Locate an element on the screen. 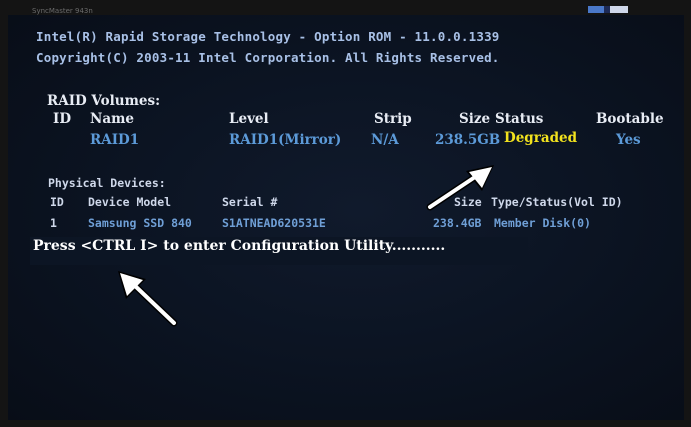  col-pd-id-header: ID is located at coordinates (57, 202).